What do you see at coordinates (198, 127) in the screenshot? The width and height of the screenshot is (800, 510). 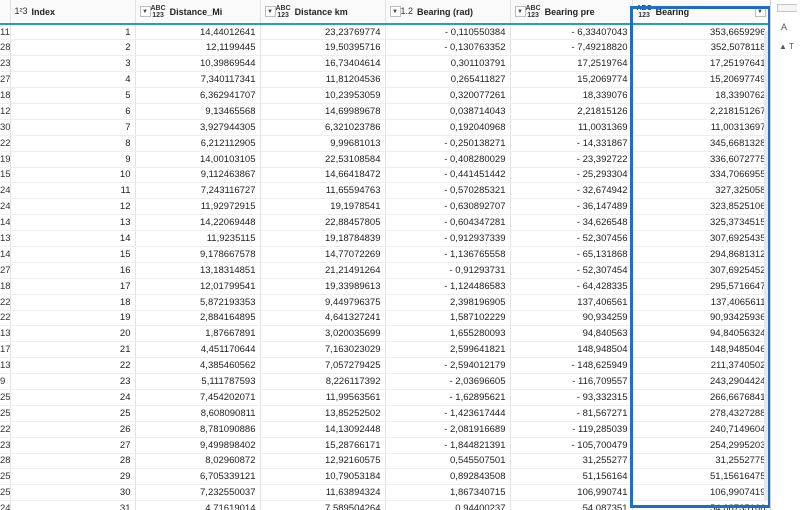 I see `distance-mi-cell: 3,927944305` at bounding box center [198, 127].